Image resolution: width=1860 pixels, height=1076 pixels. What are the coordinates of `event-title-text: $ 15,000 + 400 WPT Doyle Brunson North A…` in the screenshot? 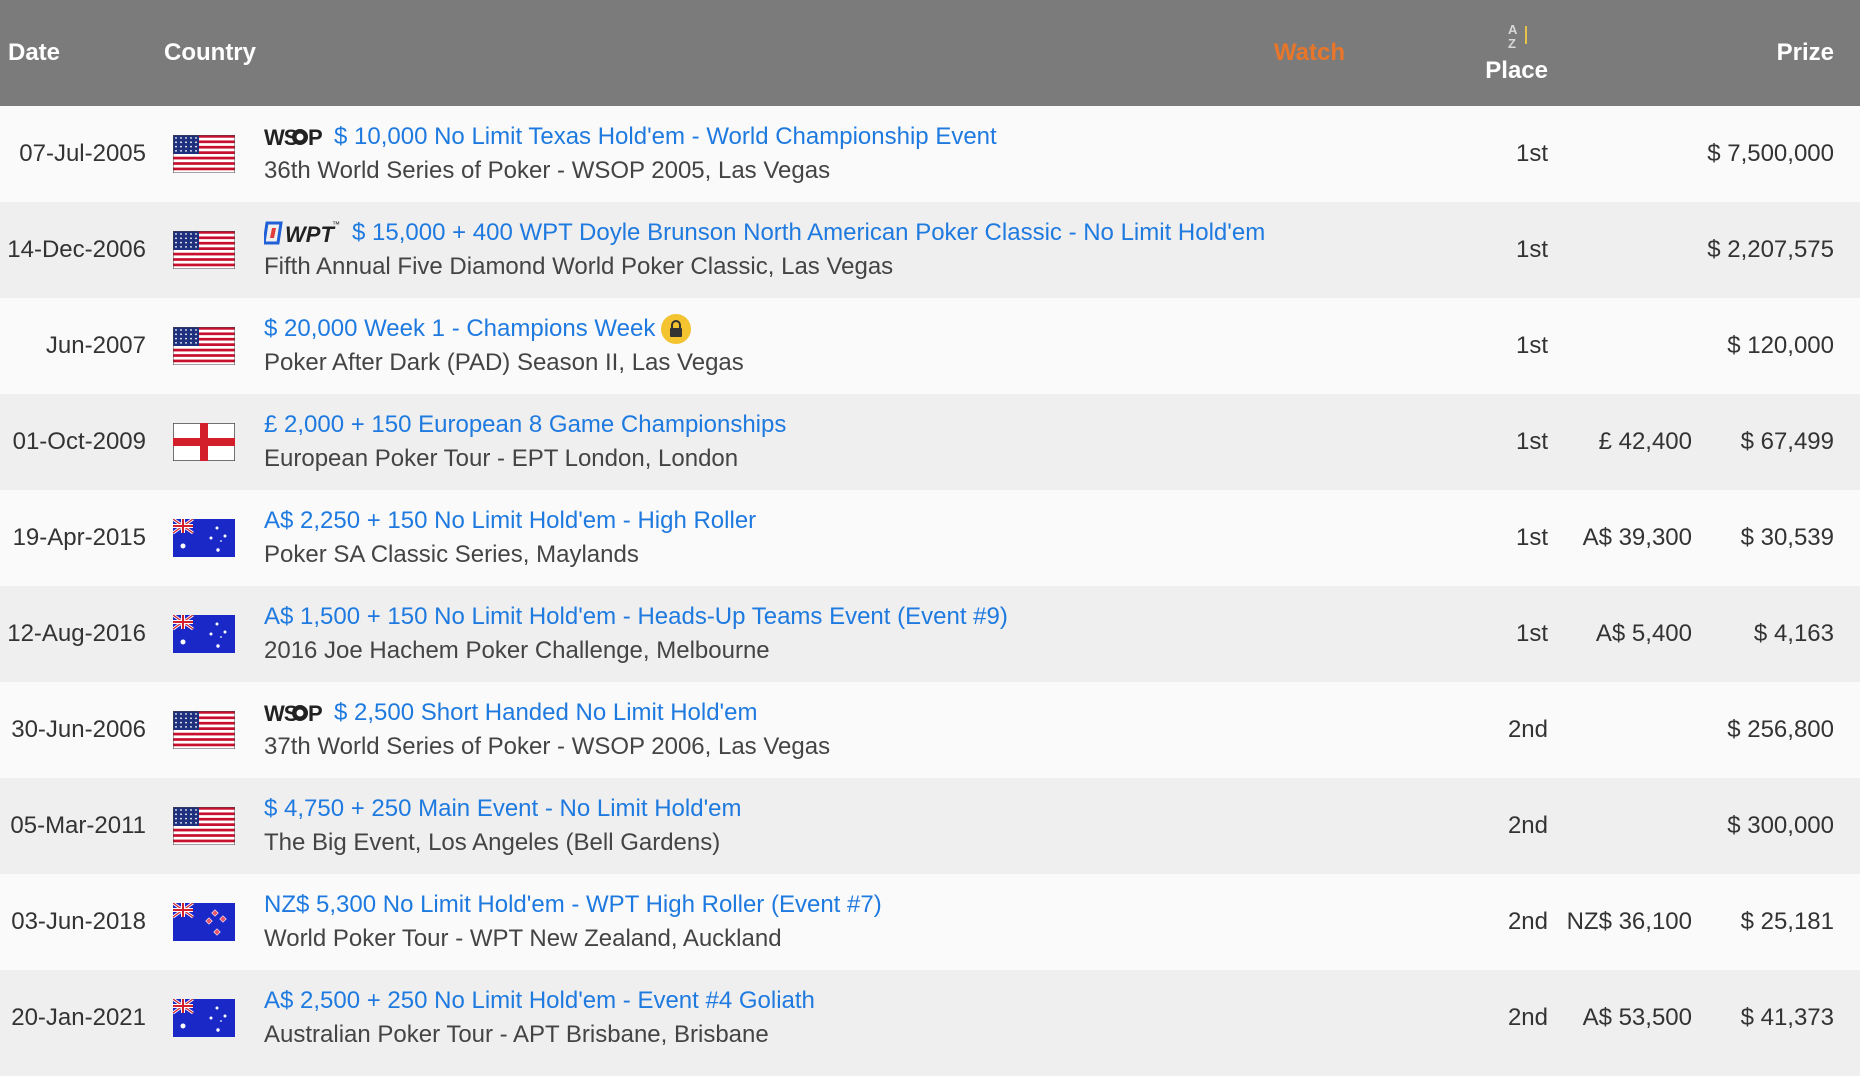 It's located at (808, 233).